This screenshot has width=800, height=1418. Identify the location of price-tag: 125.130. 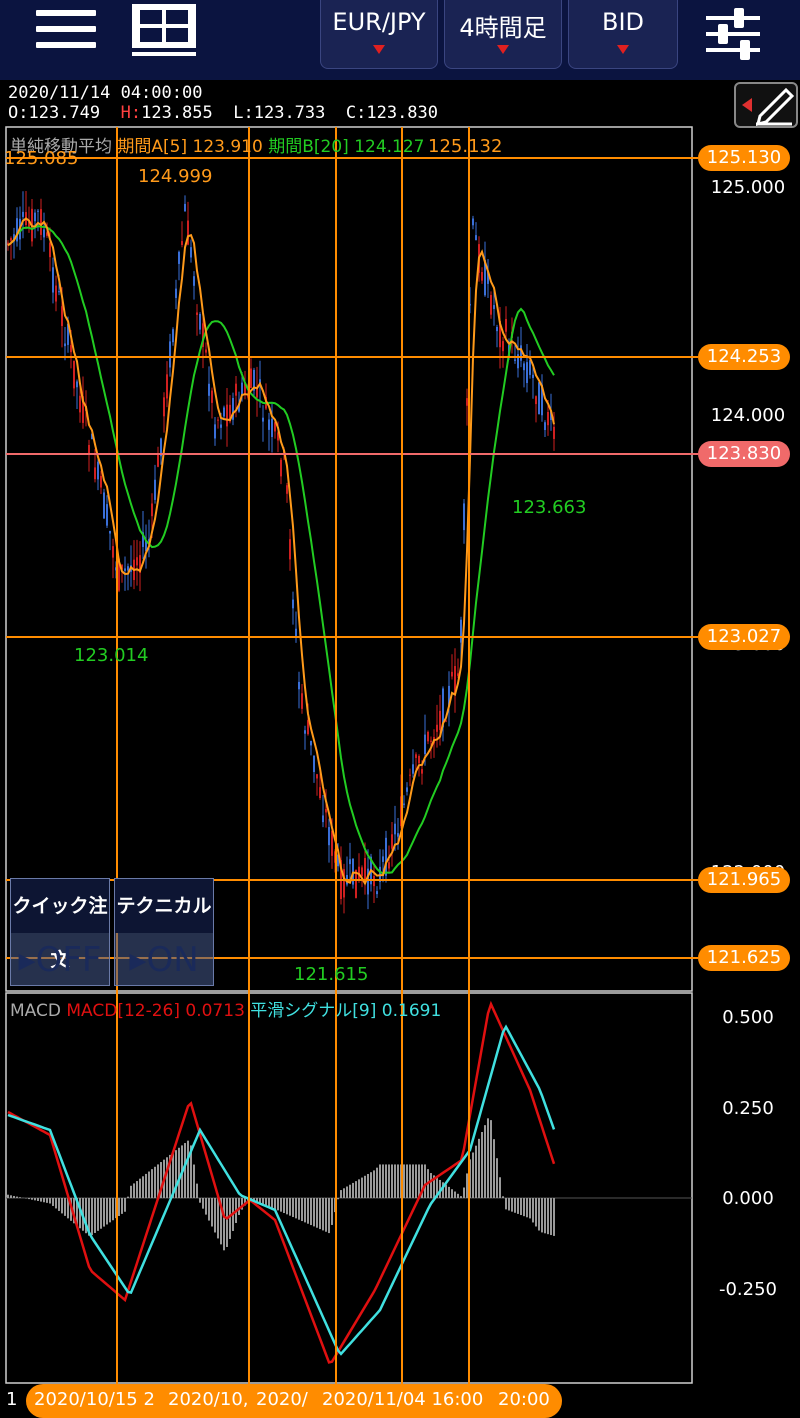
(744, 158).